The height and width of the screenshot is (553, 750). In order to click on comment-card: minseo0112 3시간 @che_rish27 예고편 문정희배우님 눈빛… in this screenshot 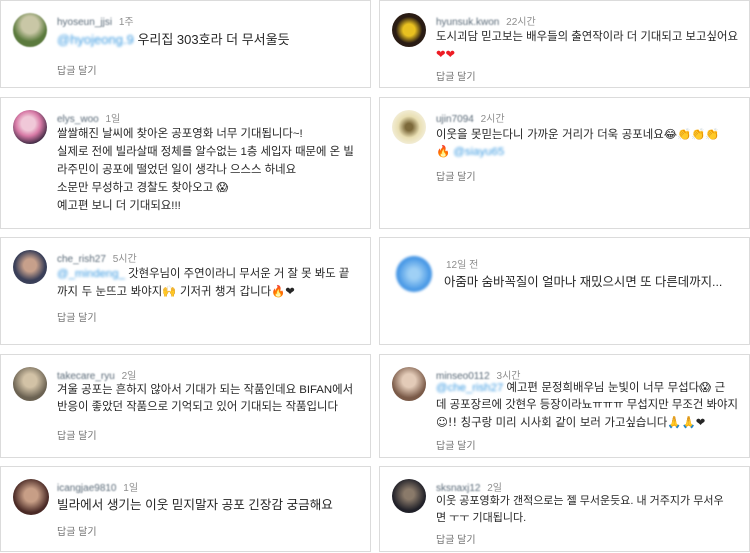, I will do `click(564, 405)`.